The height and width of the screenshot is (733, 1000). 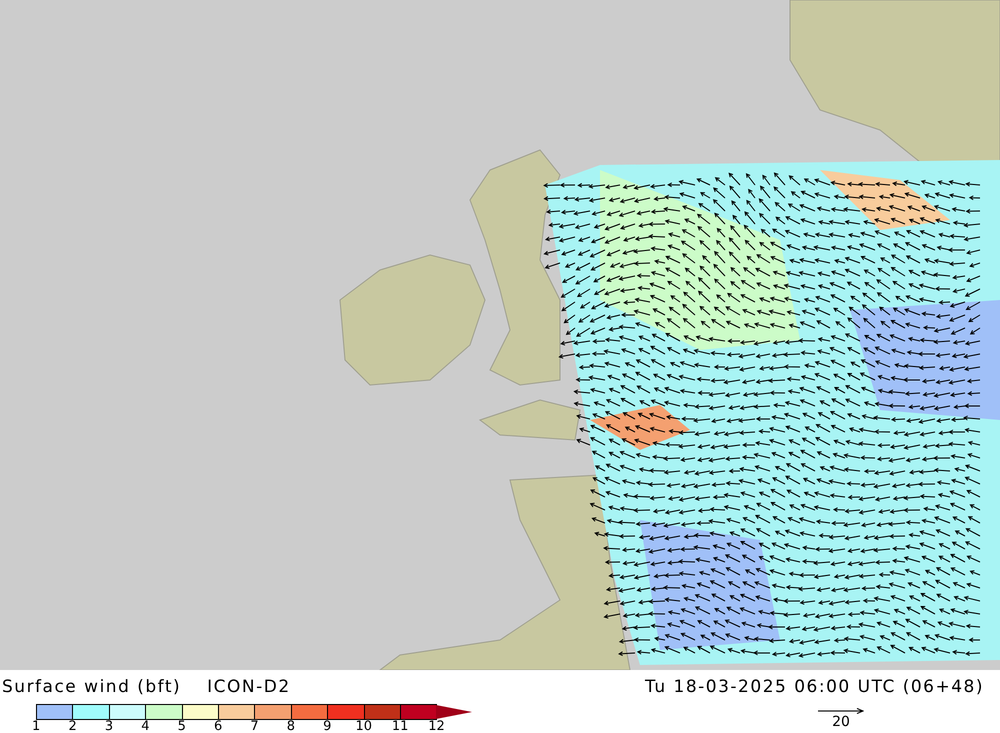 What do you see at coordinates (291, 726) in the screenshot?
I see `scale-label: 8` at bounding box center [291, 726].